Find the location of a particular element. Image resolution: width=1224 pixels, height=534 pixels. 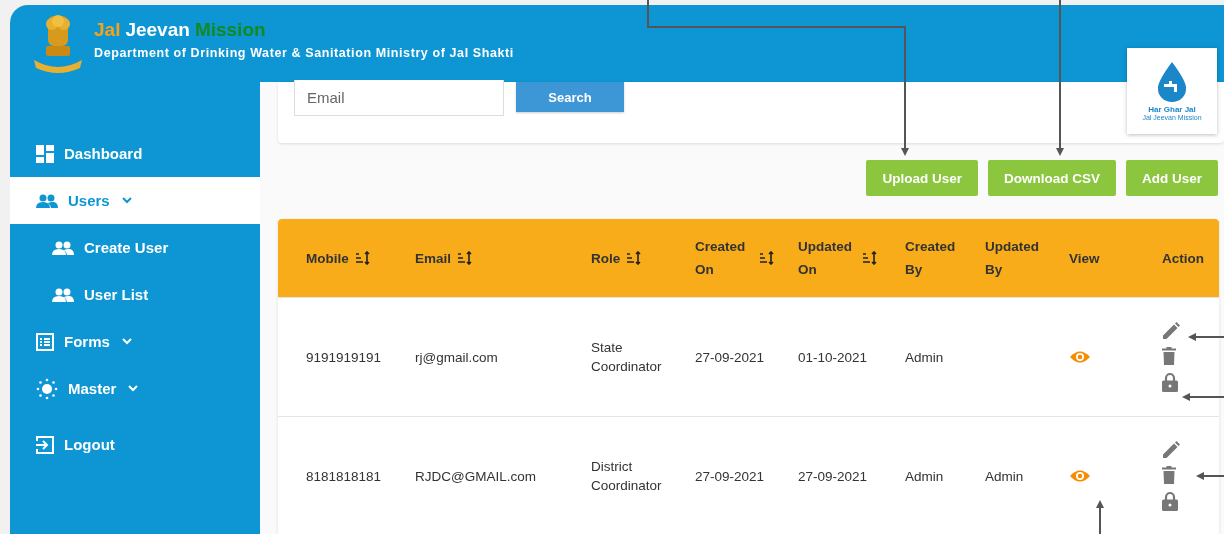

logout-icon is located at coordinates (45, 444).